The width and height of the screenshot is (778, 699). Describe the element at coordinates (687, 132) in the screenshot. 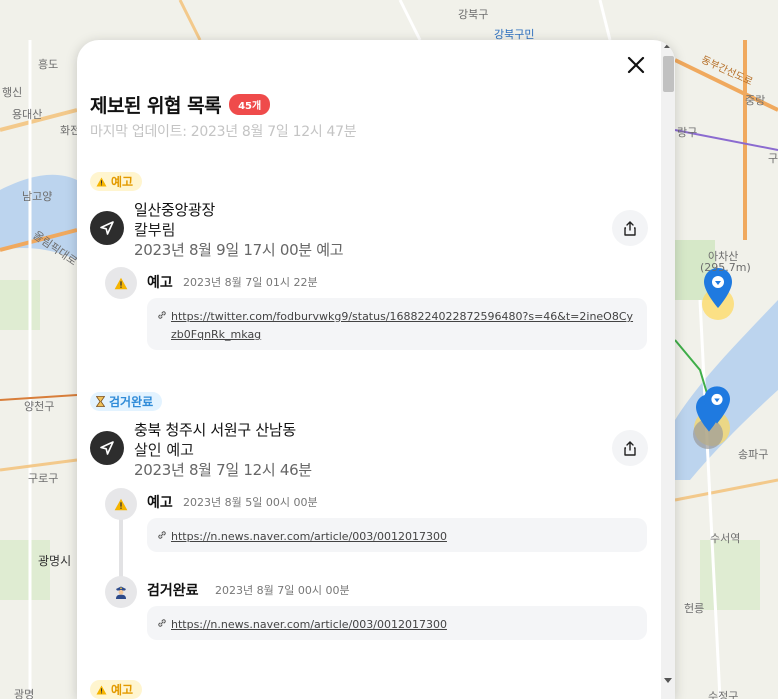

I see `map-label: 랑구` at that location.